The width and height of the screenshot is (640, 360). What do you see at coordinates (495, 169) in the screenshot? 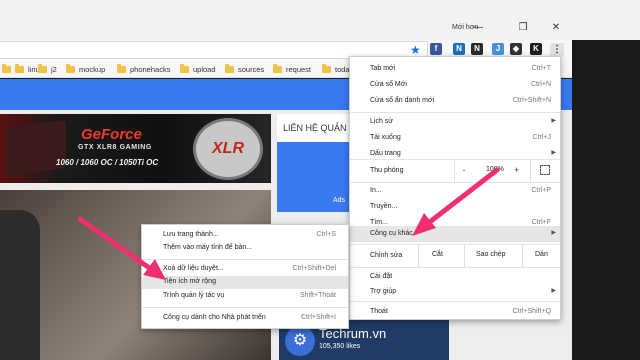
I see `zoom-level: 100%` at bounding box center [495, 169].